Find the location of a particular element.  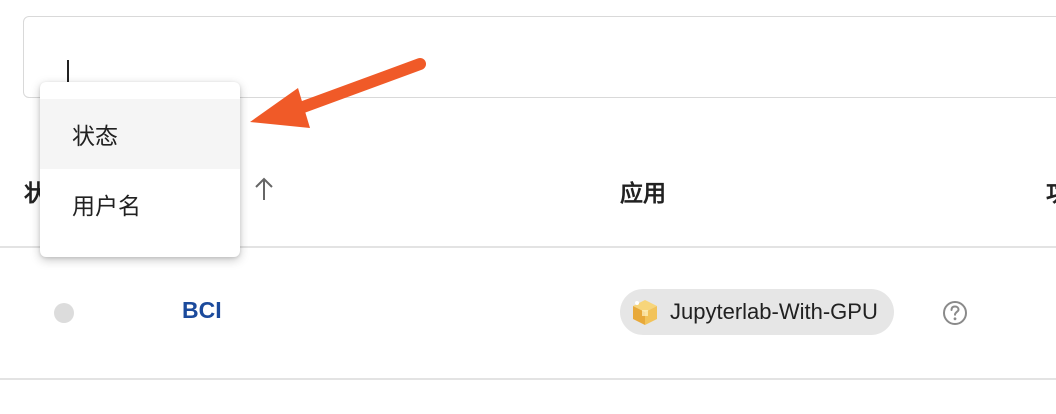

username-link: BCI is located at coordinates (202, 310).